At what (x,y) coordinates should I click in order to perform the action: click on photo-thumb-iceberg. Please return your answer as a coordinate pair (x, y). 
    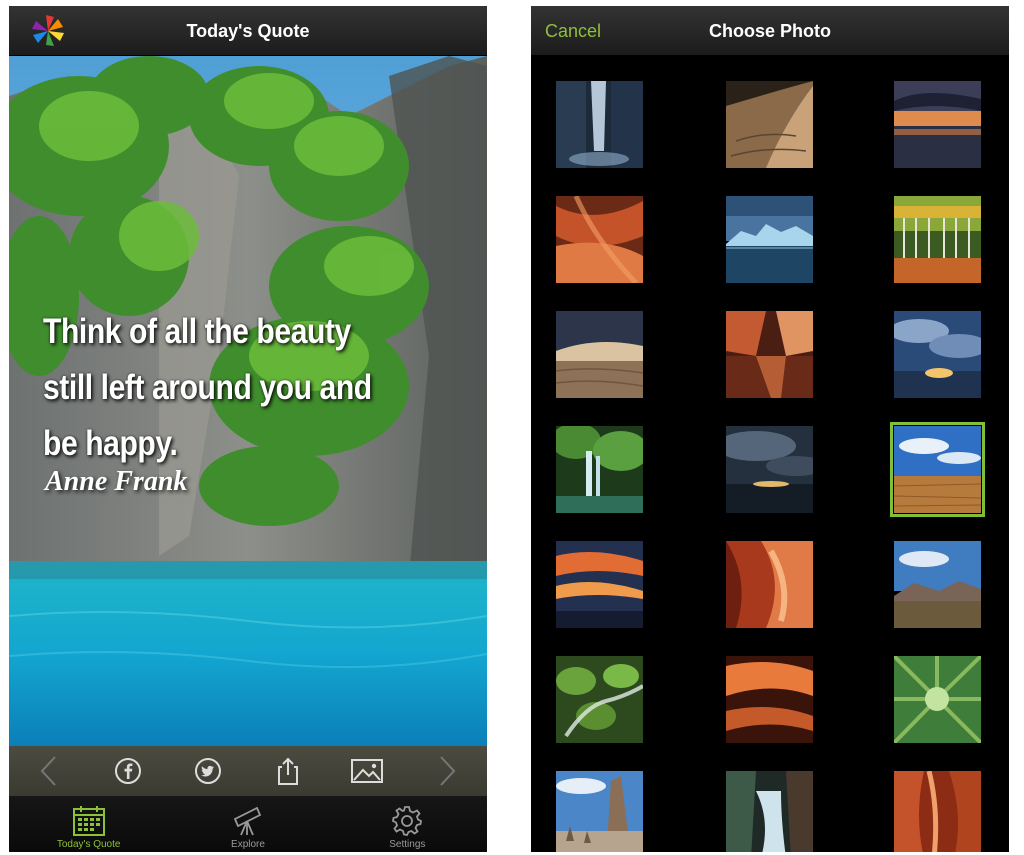
    Looking at the image, I should click on (769, 239).